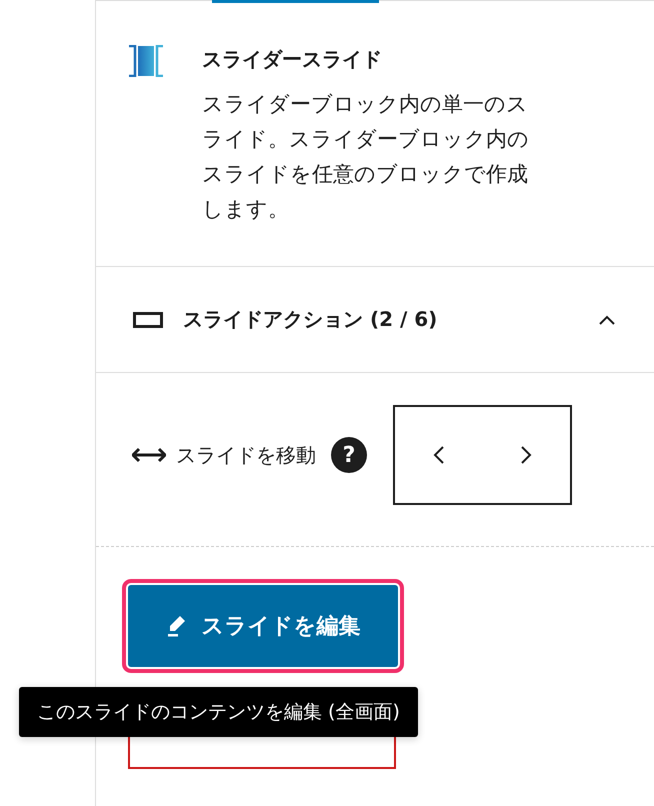  Describe the element at coordinates (607, 320) in the screenshot. I see `chevron-icon` at that location.